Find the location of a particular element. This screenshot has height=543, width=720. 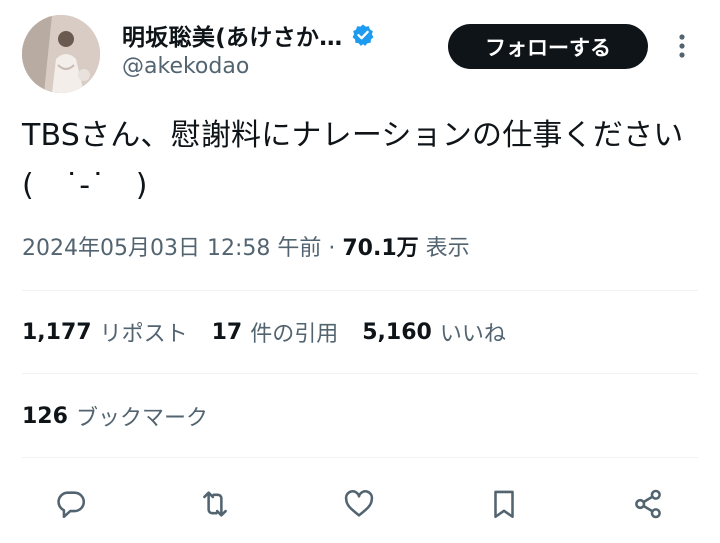

action-bar is located at coordinates (360, 504).